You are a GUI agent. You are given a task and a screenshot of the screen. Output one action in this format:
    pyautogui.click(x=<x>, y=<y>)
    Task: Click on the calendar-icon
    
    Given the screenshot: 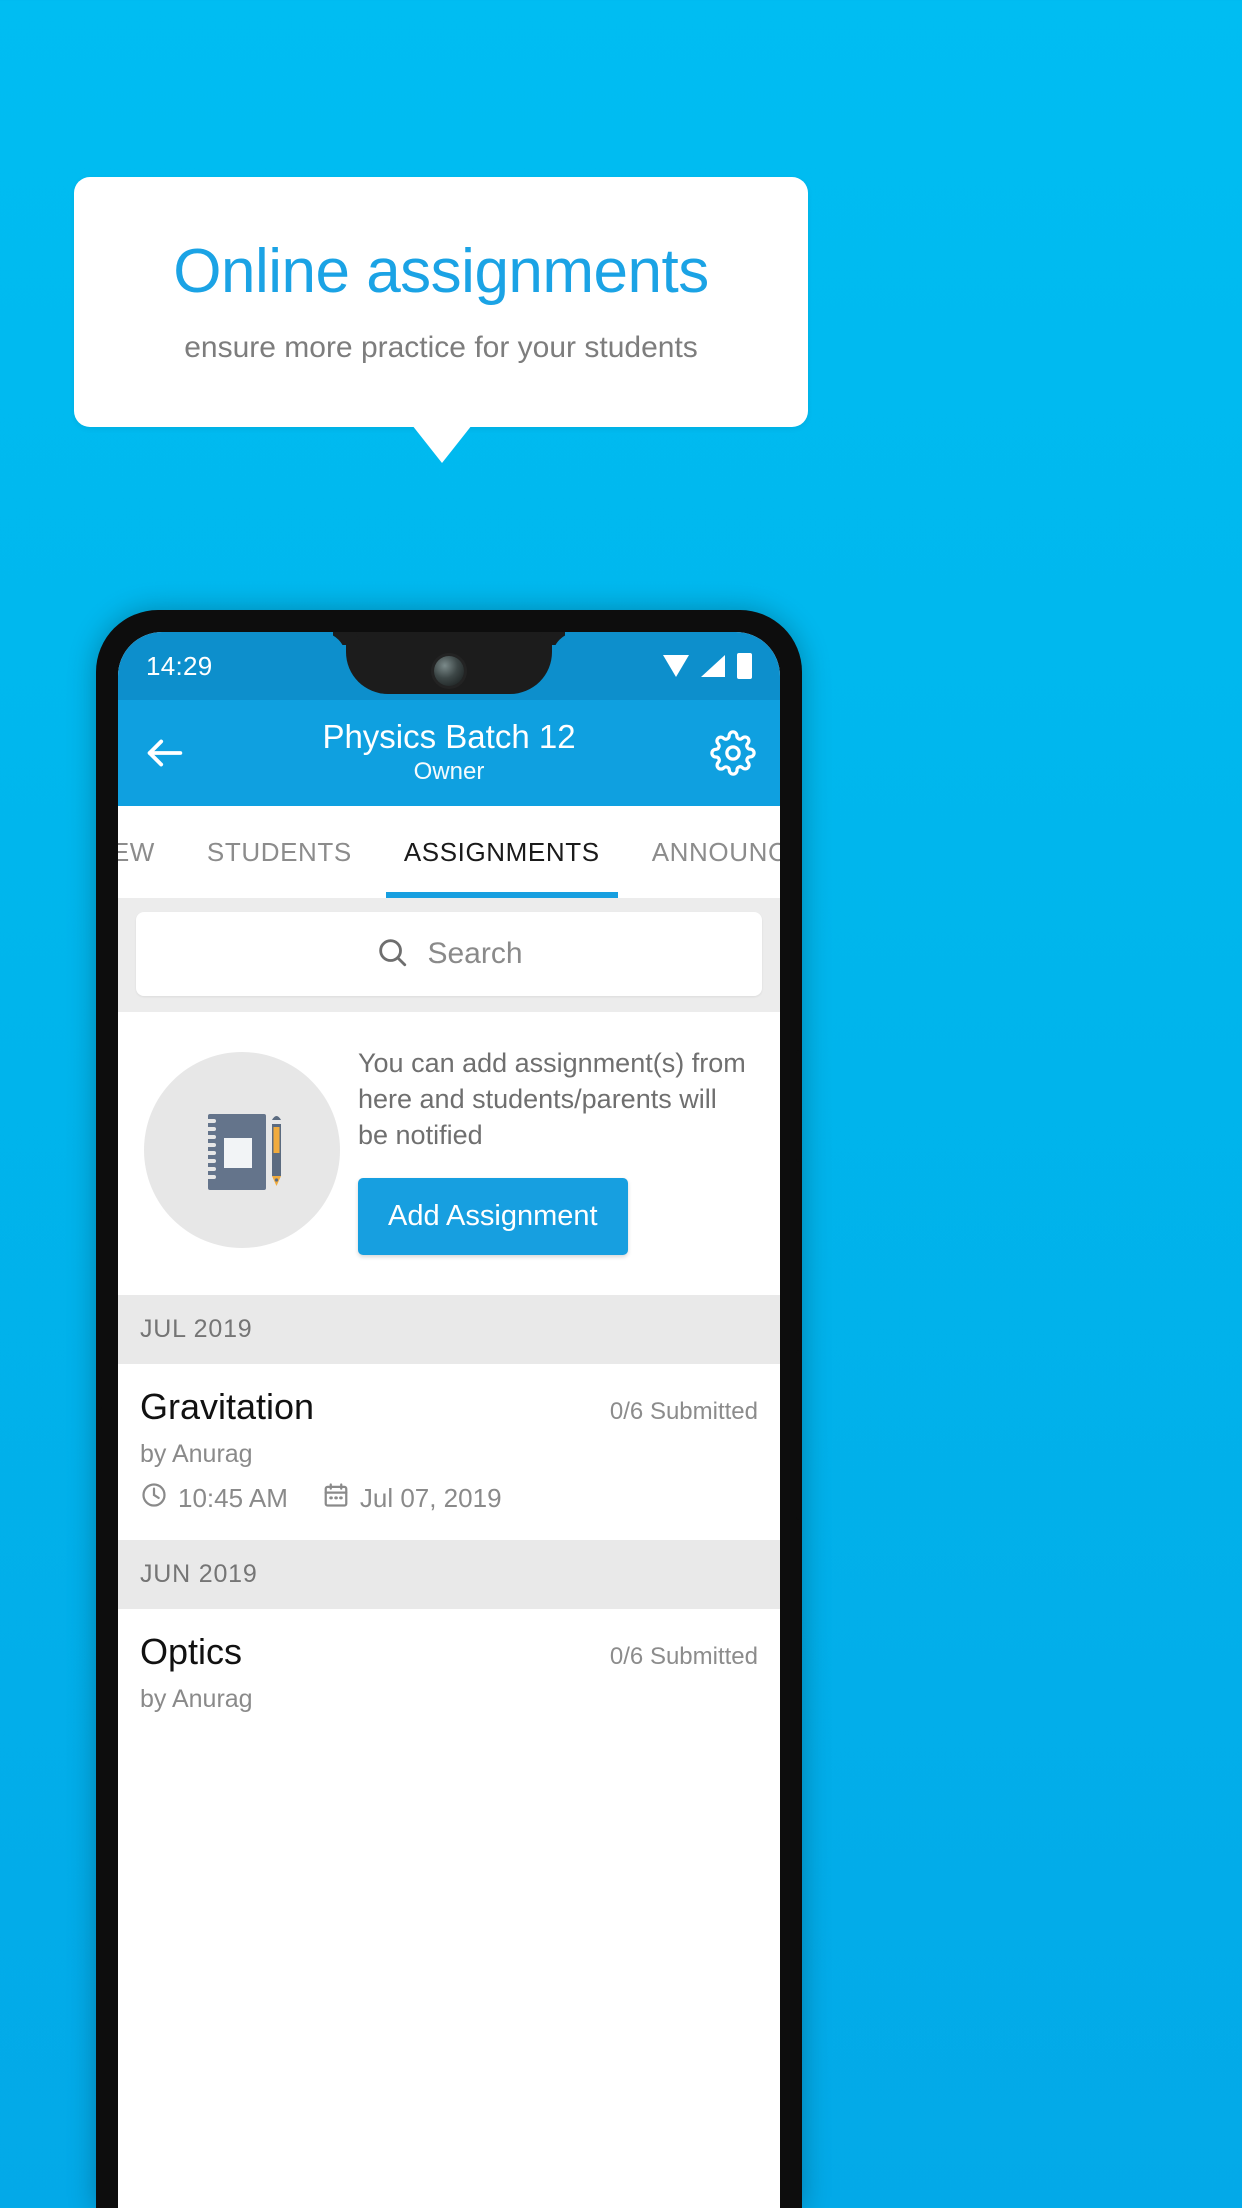 What is the action you would take?
    pyautogui.click(x=336, y=1498)
    